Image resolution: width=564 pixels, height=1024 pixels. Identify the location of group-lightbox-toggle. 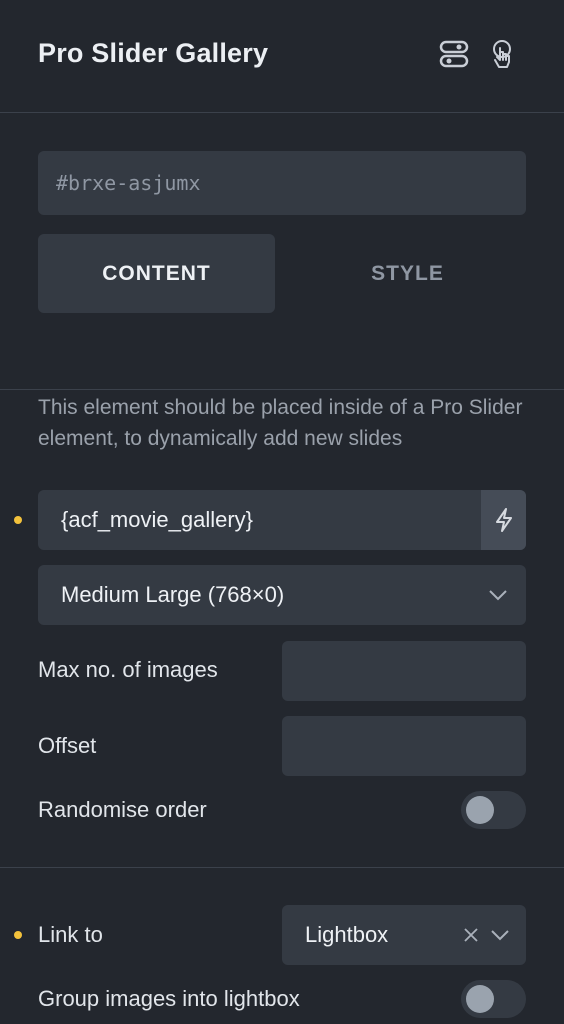
(493, 999).